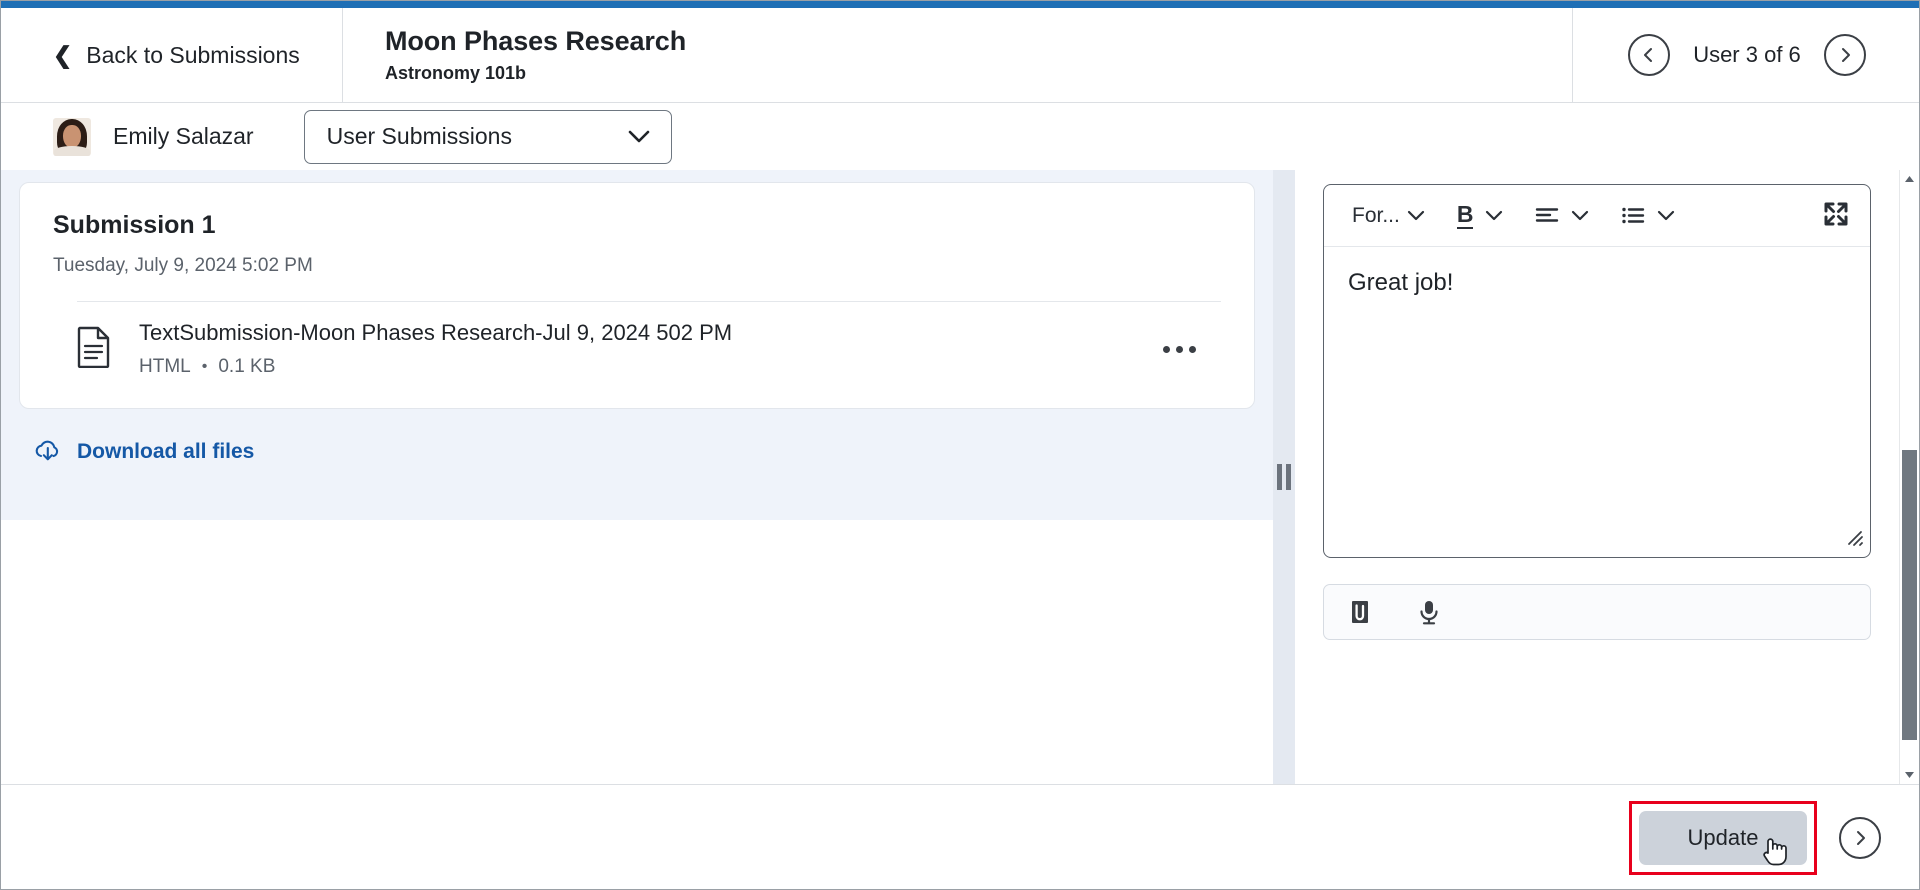 The width and height of the screenshot is (1920, 890). I want to click on file-options-button, so click(1179, 349).